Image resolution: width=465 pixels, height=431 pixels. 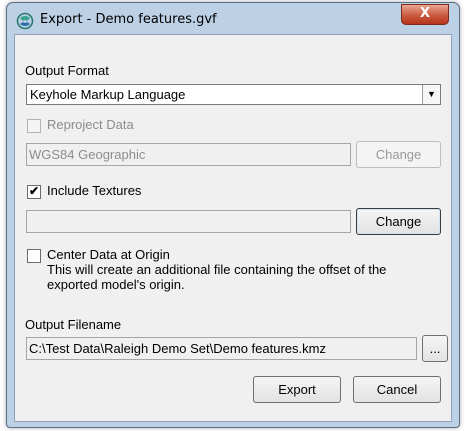 What do you see at coordinates (297, 389) in the screenshot?
I see `export-button: Export` at bounding box center [297, 389].